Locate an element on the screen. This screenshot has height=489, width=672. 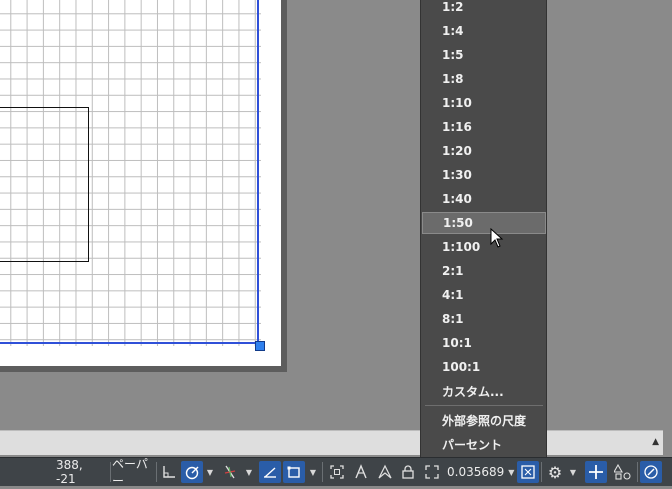
annotation-monitor-button is located at coordinates (596, 472).